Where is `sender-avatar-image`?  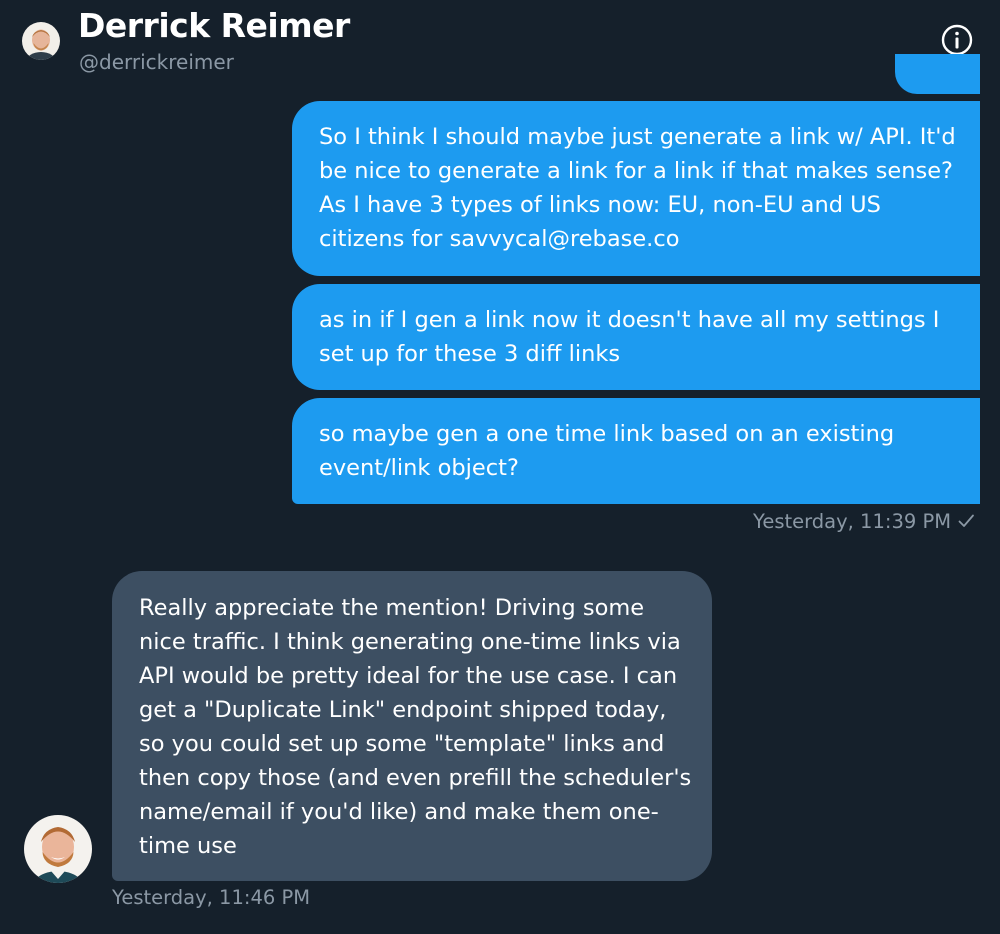
sender-avatar-image is located at coordinates (58, 849).